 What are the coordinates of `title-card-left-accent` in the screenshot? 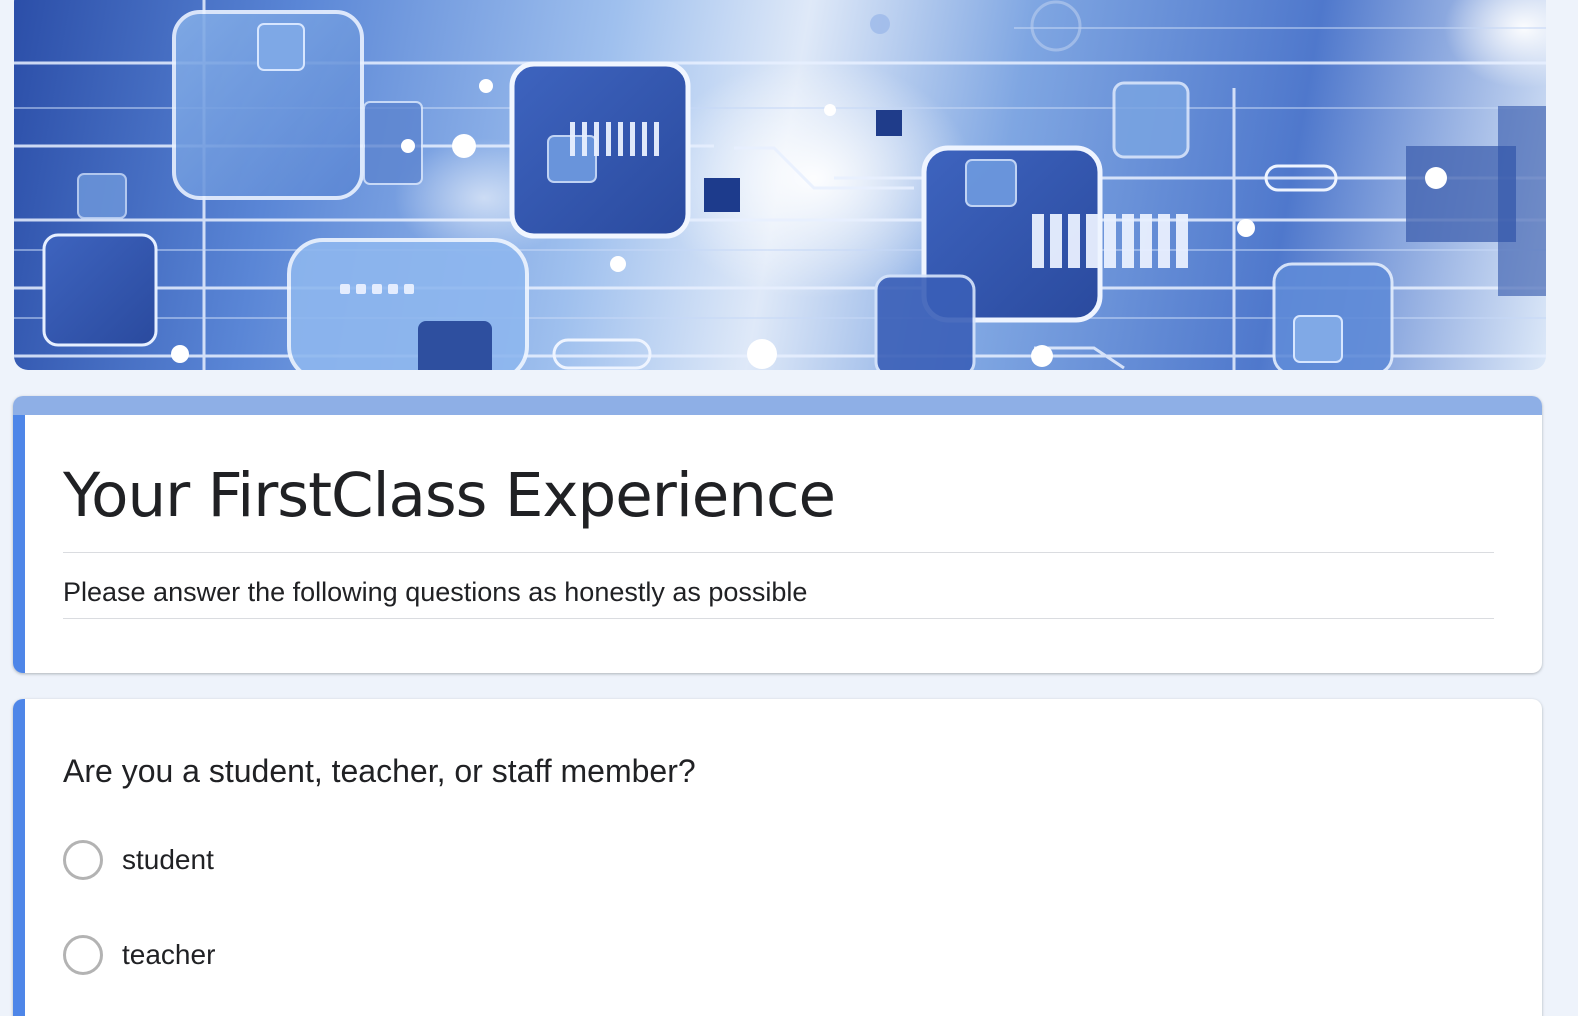 It's located at (19, 544).